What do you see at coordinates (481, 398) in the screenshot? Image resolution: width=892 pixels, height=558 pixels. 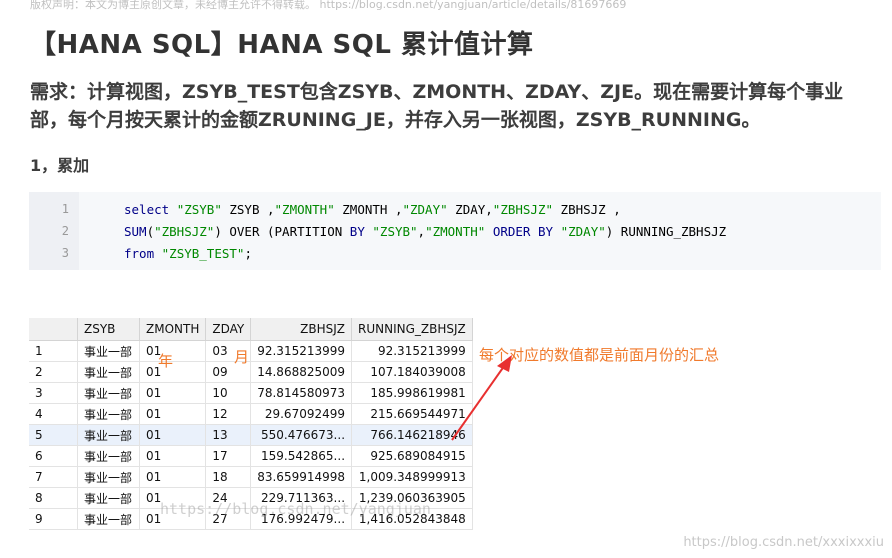 I see `annotation-arrow-icon` at bounding box center [481, 398].